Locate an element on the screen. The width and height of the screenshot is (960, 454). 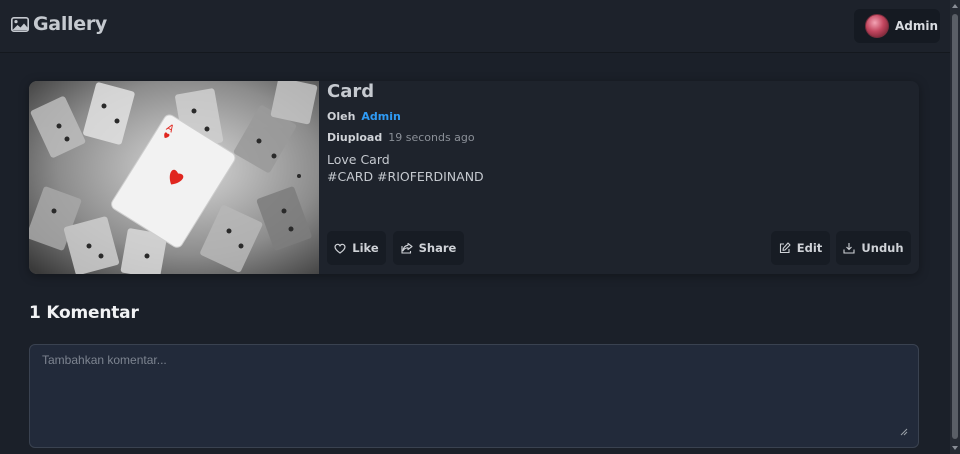
download-icon is located at coordinates (849, 248).